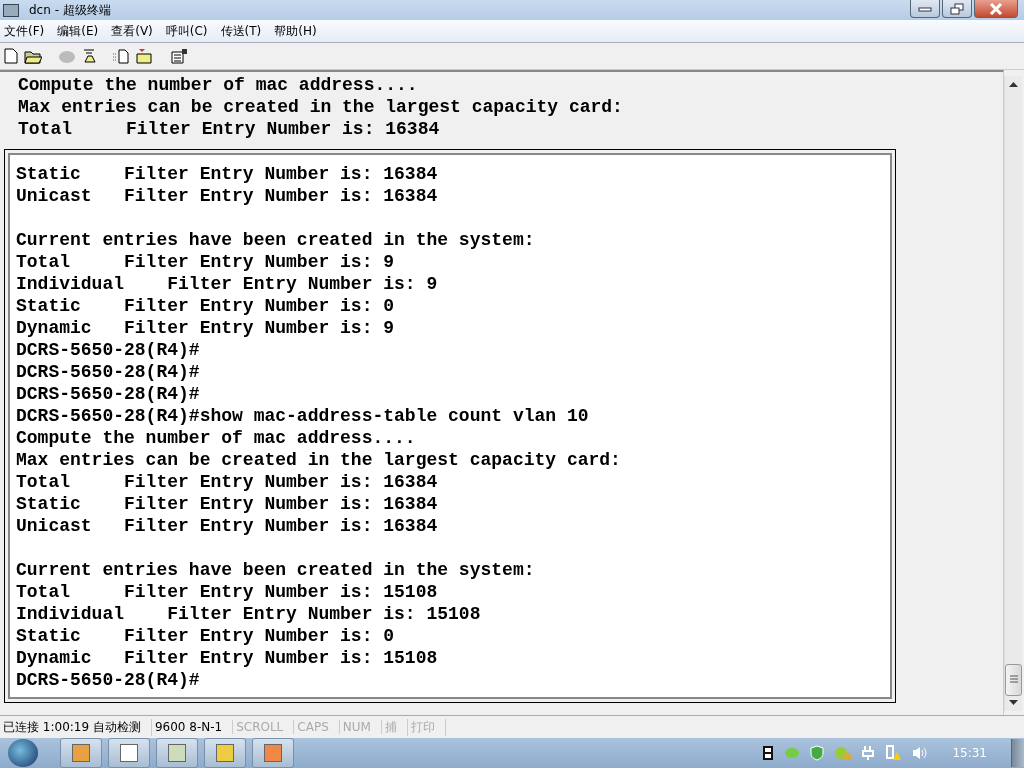  What do you see at coordinates (1013, 393) in the screenshot?
I see `vertical-scrollbar` at bounding box center [1013, 393].